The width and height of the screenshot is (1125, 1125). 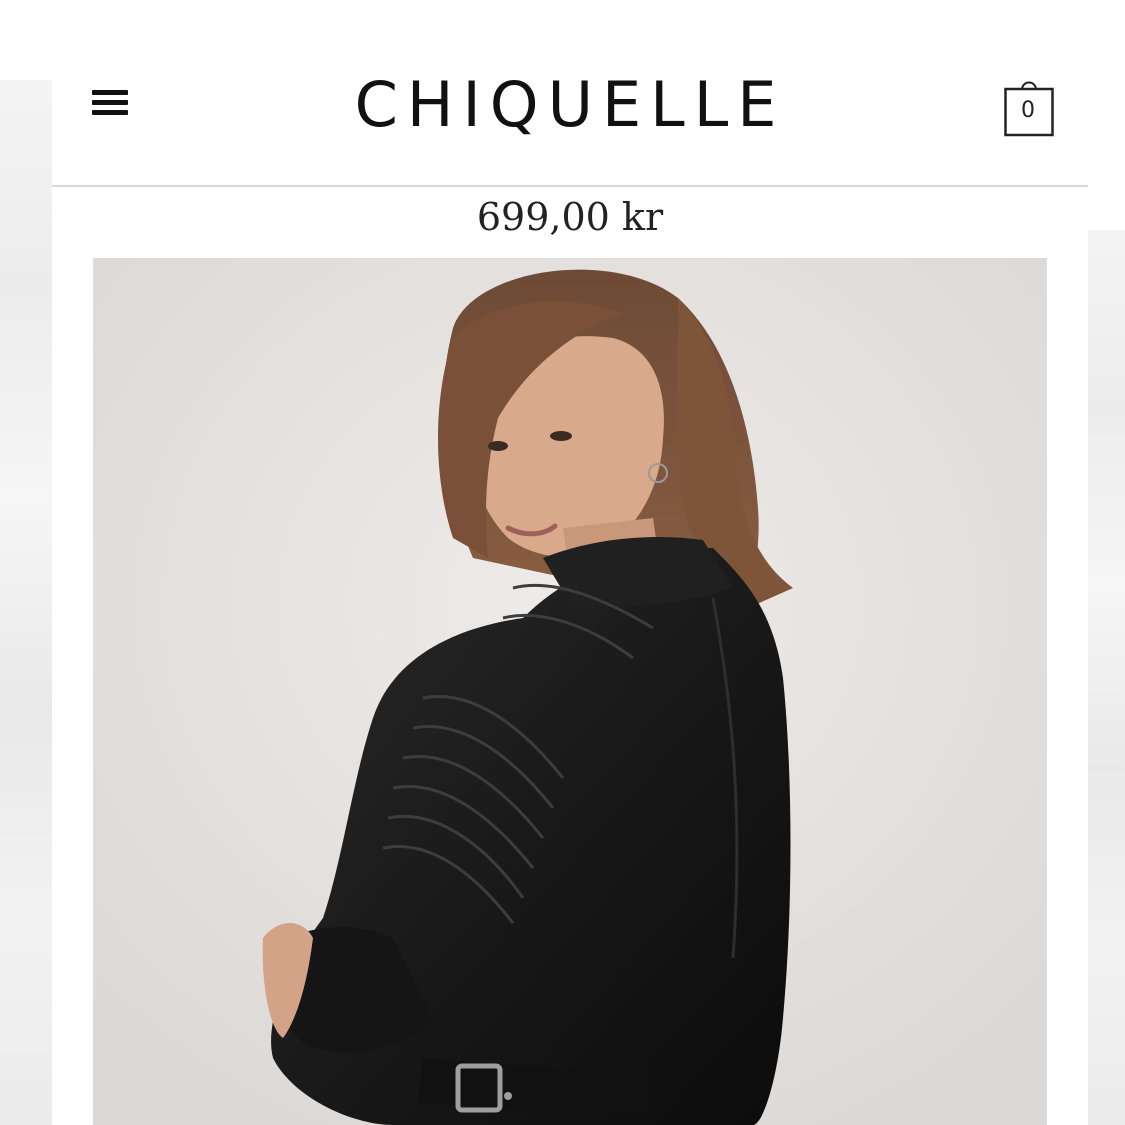 I want to click on background-image-right, so click(x=1106, y=677).